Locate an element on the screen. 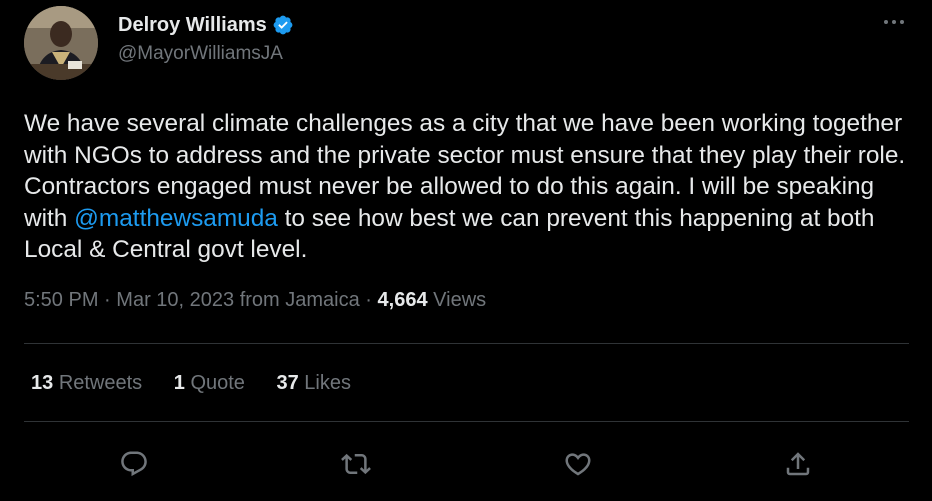  retweet-button is located at coordinates (356, 464).